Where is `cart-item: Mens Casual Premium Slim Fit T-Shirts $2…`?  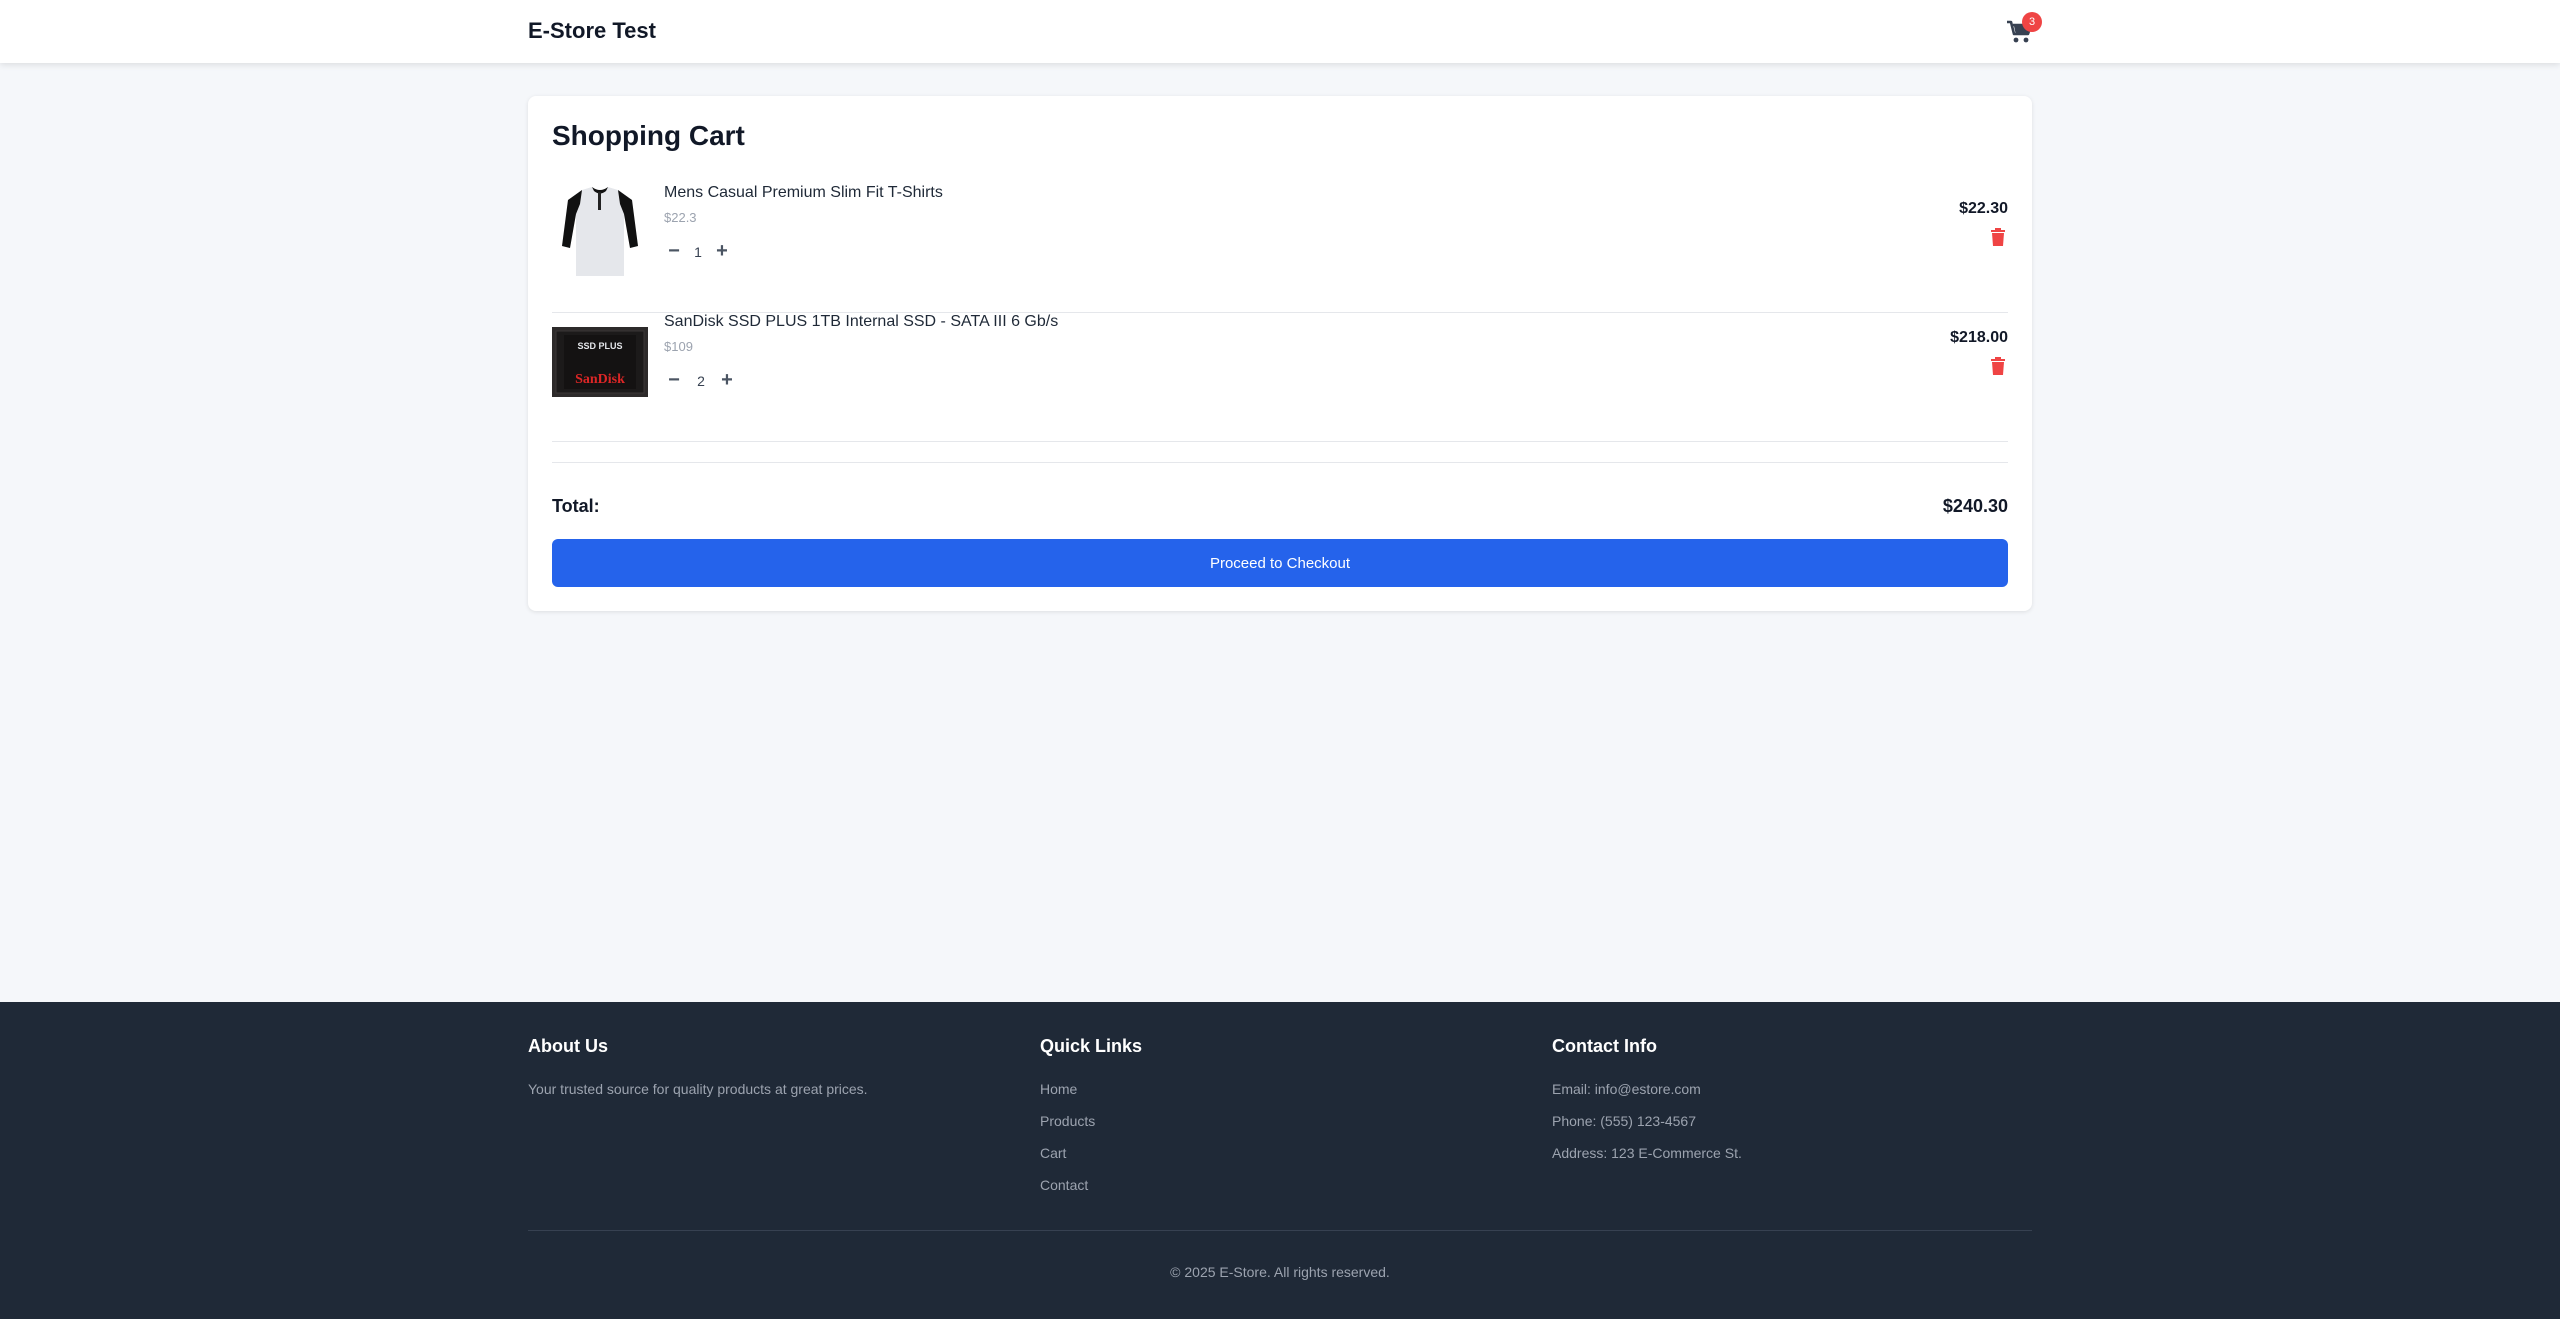
cart-item: Mens Casual Premium Slim Fit T-Shirts $2… is located at coordinates (1280, 248).